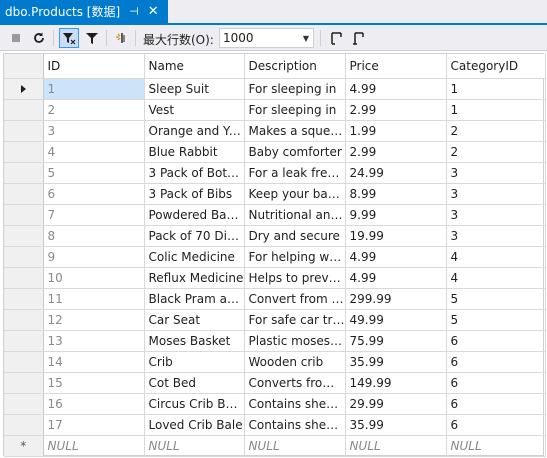 This screenshot has height=458, width=547. Describe the element at coordinates (275, 320) in the screenshot. I see `table-row: 12Car SeatFor safe car travel49.995` at that location.